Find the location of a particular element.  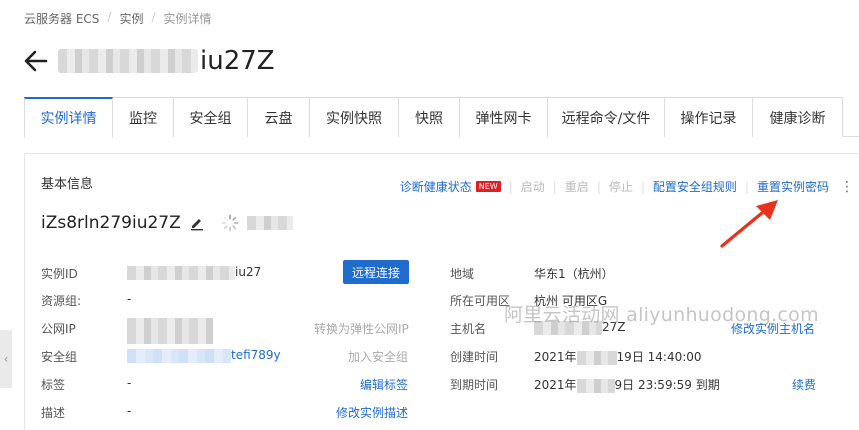

chevron-left-icon: ‹ is located at coordinates (6, 359).